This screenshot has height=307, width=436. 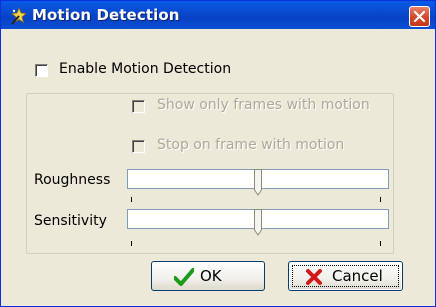 I want to click on close-x-icon, so click(x=419, y=16).